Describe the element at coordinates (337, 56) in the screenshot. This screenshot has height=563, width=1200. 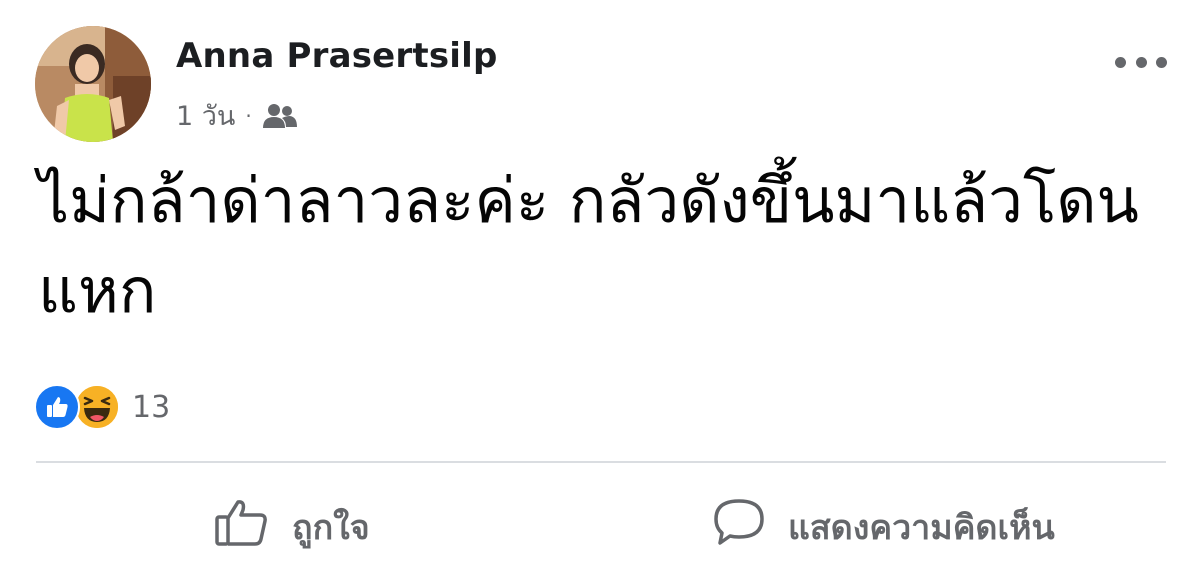
I see `author-name: Anna Prasertsilp` at that location.